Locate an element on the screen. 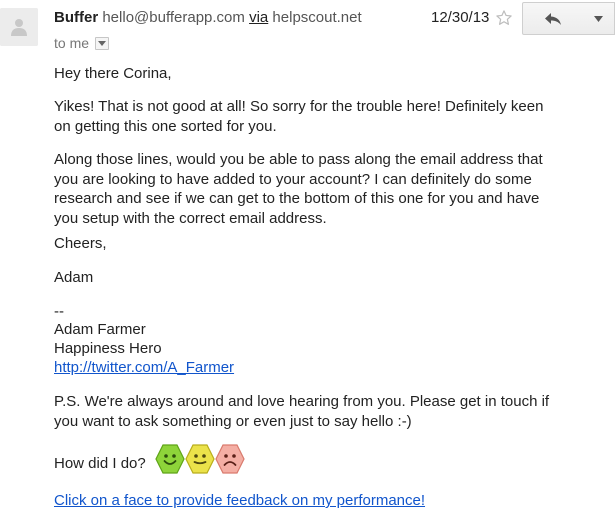 The image size is (615, 524). star-button is located at coordinates (504, 18).